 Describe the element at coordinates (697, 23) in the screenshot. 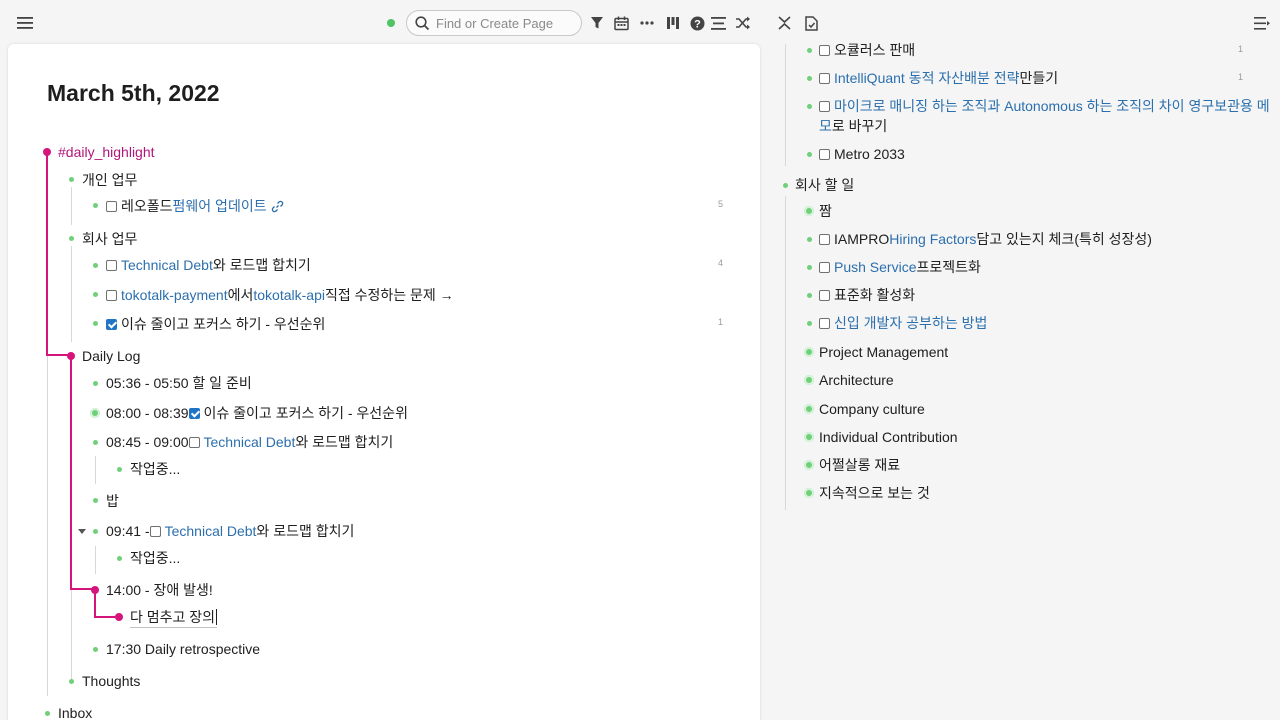

I see `help-icon: ?` at that location.